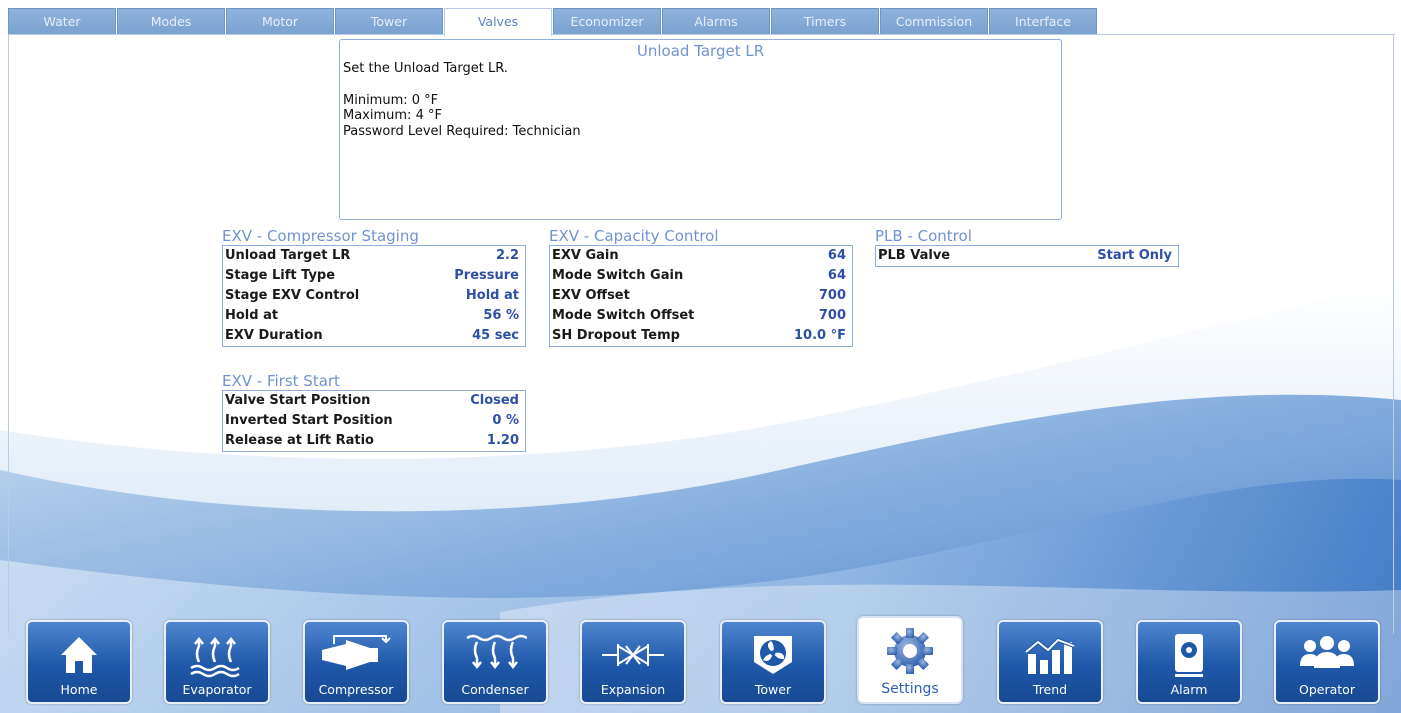  What do you see at coordinates (1043, 21) in the screenshot?
I see `tab-interface: Interface` at bounding box center [1043, 21].